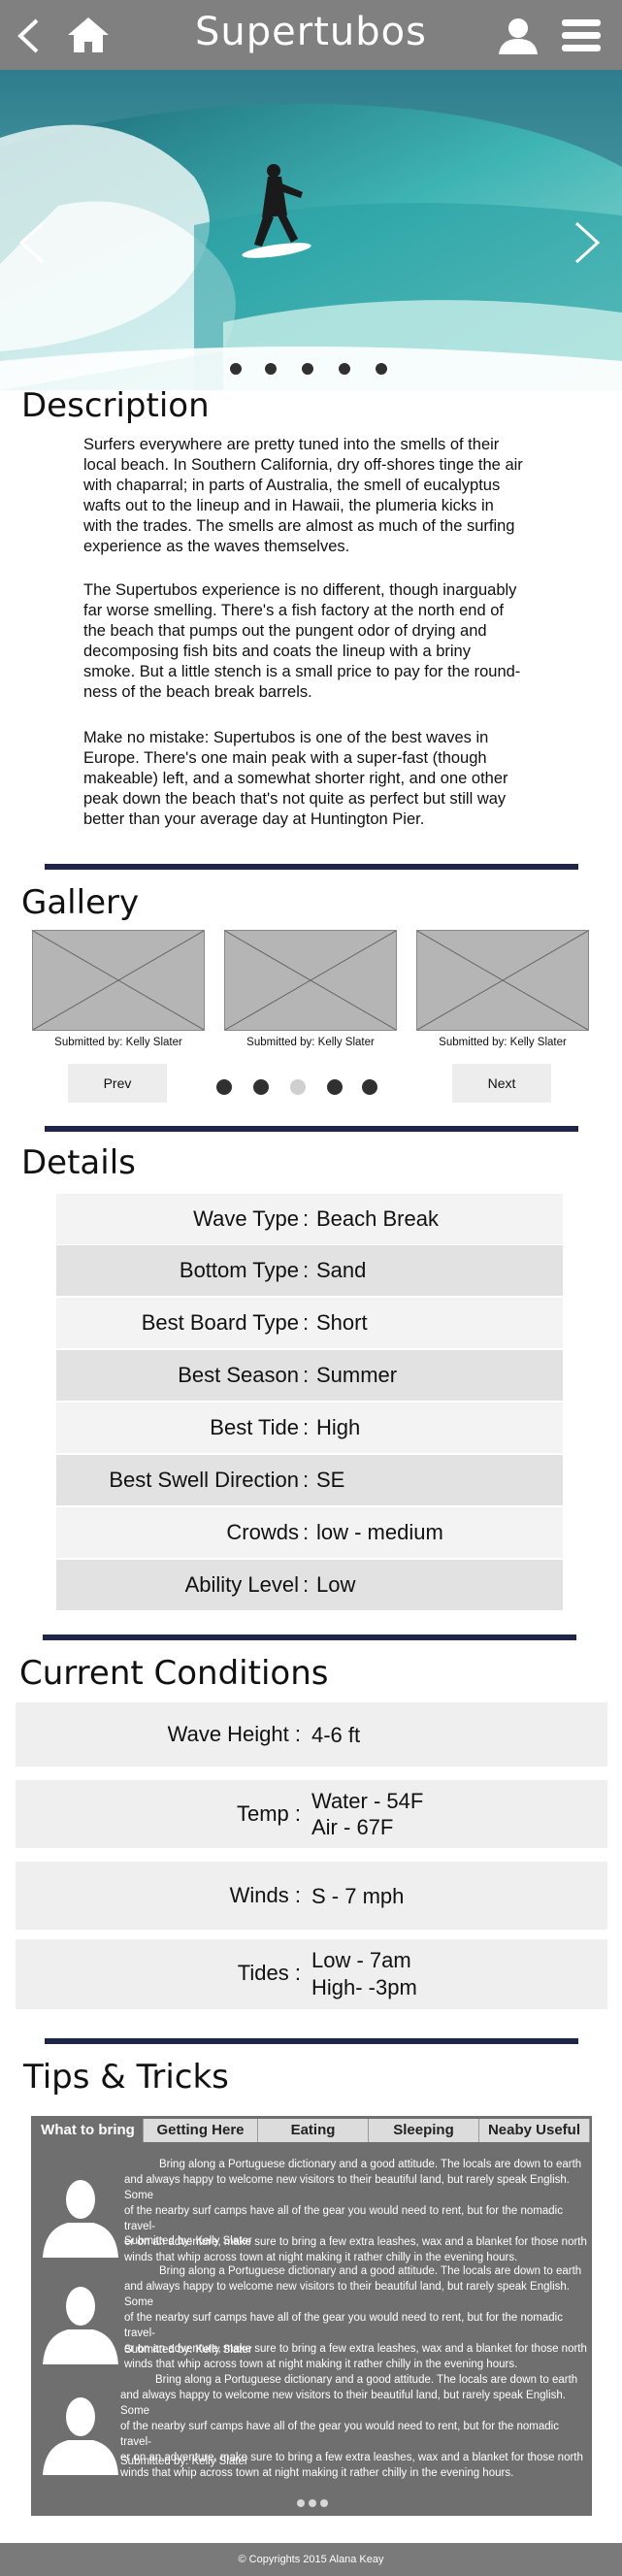 Image resolution: width=622 pixels, height=2576 pixels. What do you see at coordinates (89, 2130) in the screenshot?
I see `tab-what-to-bring: What to bring` at bounding box center [89, 2130].